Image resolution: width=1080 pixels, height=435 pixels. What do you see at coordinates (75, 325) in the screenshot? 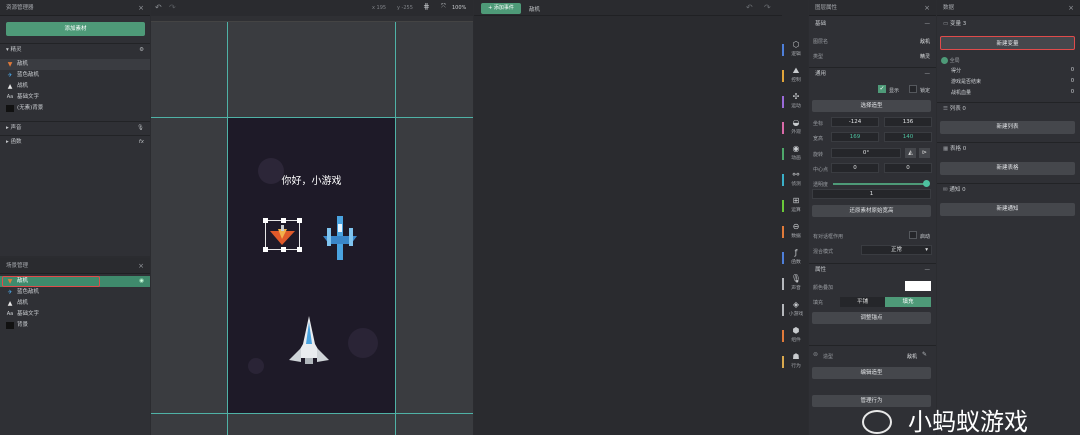
I see `scene-item: 背景` at bounding box center [75, 325].